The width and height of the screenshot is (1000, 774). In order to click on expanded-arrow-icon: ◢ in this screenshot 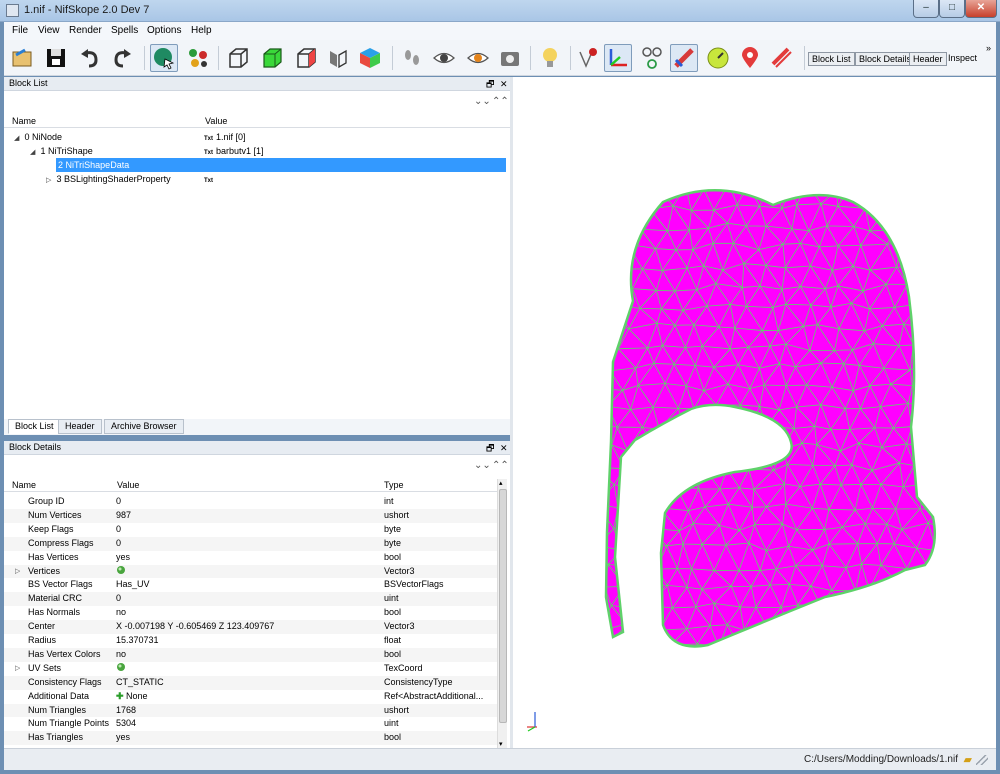, I will do `click(34, 153)`.